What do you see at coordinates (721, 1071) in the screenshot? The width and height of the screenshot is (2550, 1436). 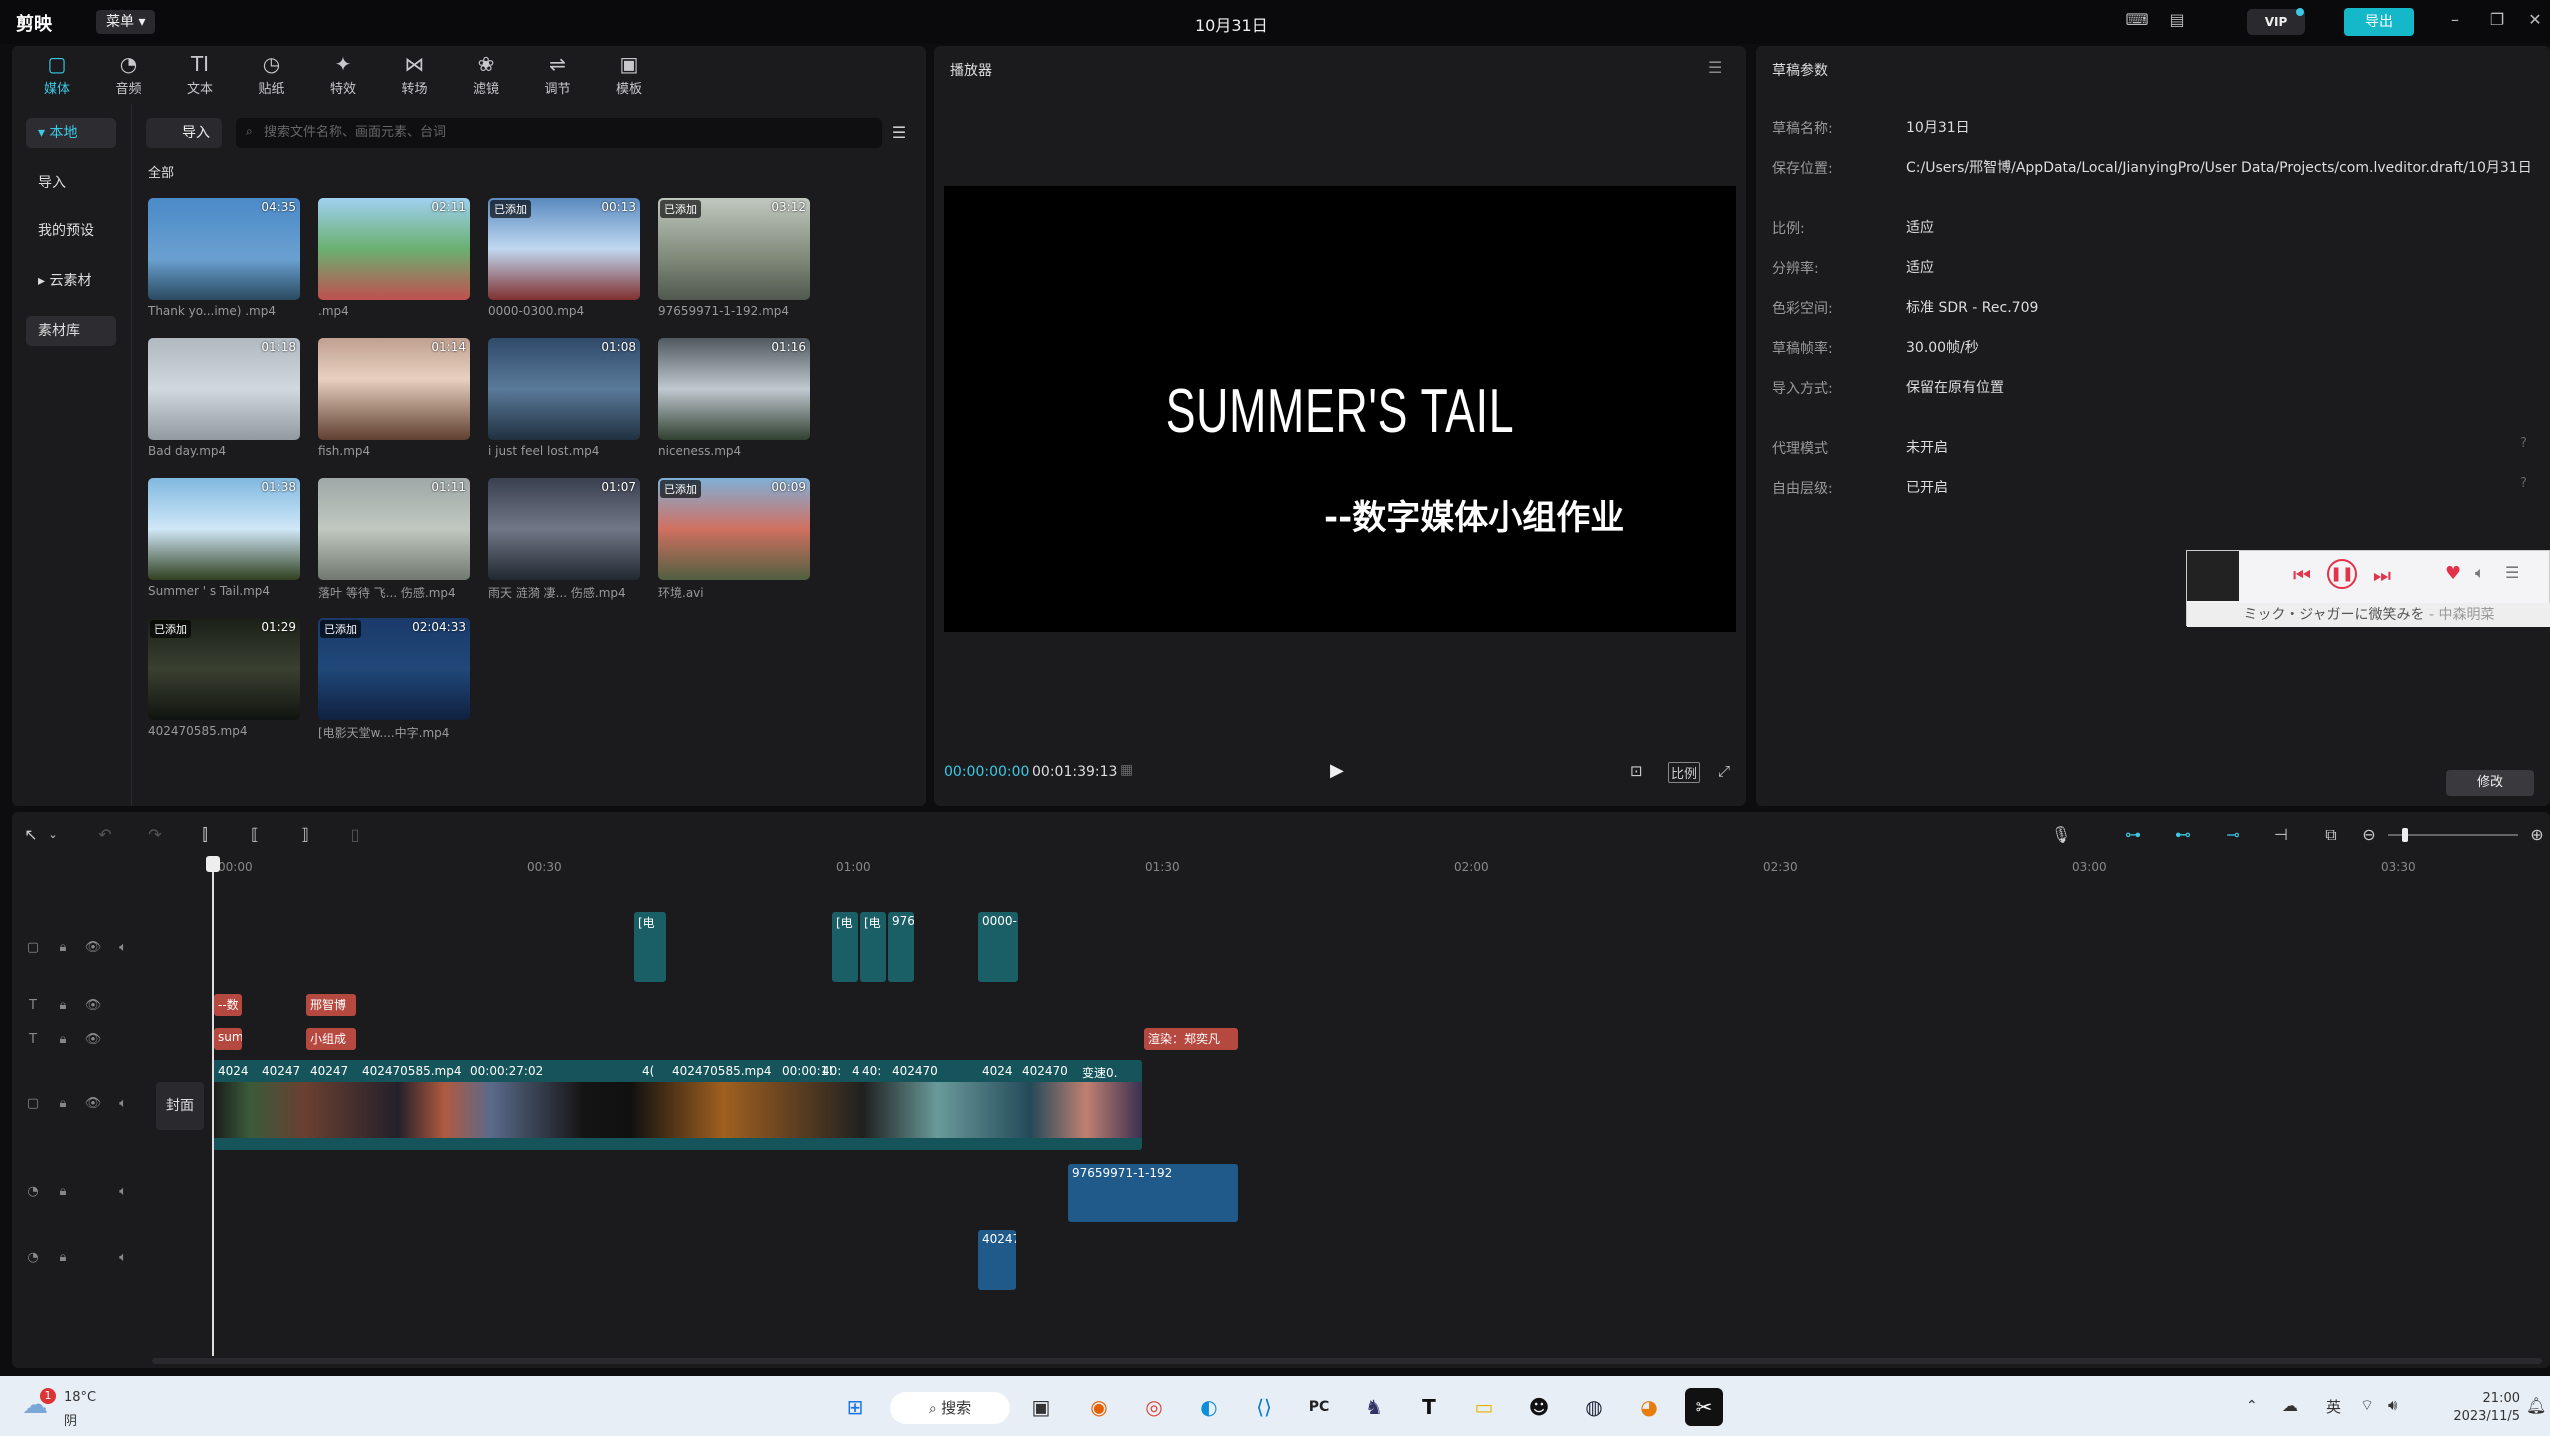 I see `main-clip-label: 402470585.mp4` at bounding box center [721, 1071].